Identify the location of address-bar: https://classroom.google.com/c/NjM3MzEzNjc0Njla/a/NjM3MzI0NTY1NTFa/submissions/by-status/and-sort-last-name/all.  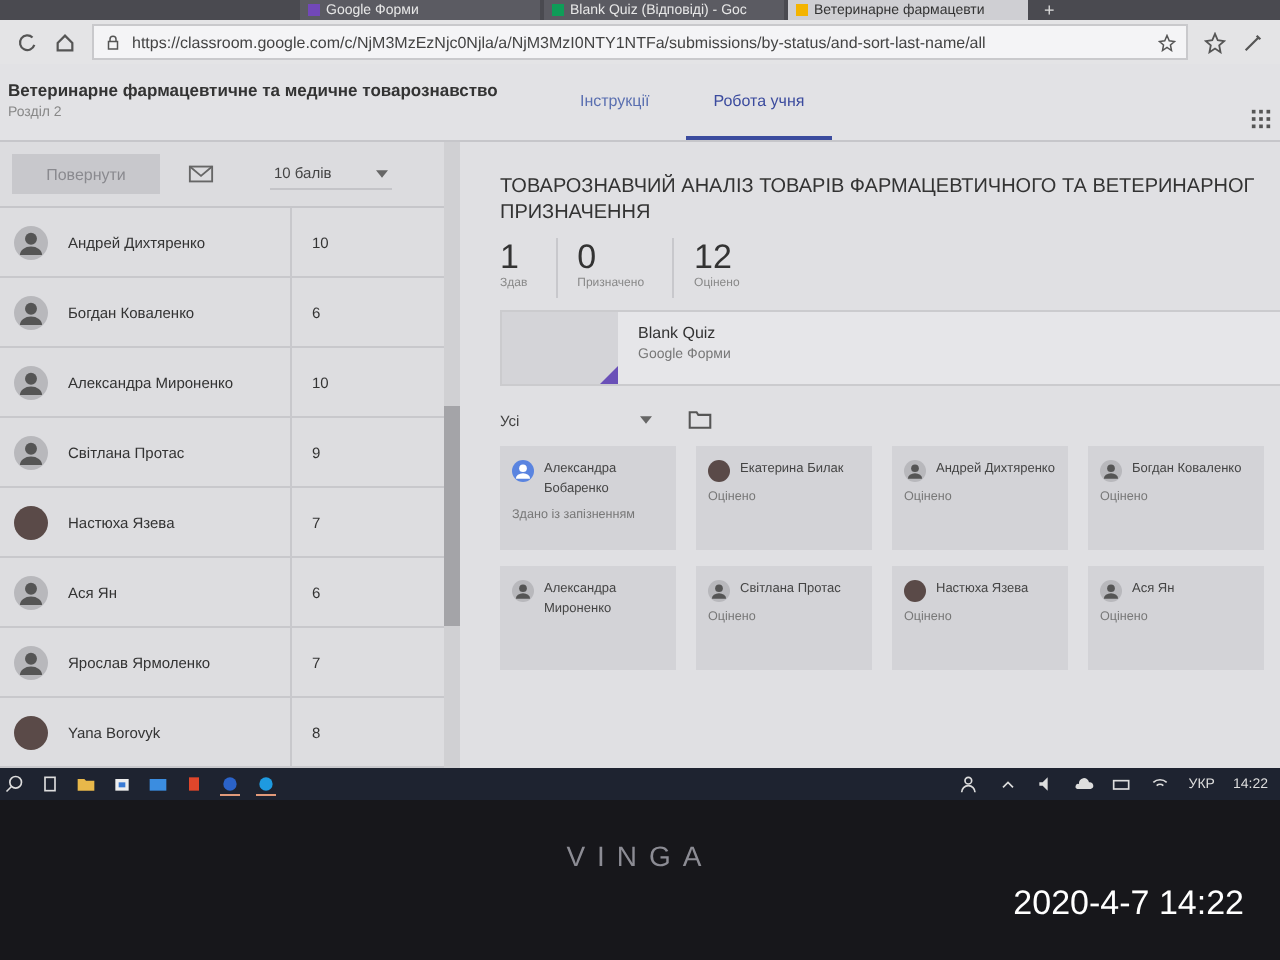
(640, 42).